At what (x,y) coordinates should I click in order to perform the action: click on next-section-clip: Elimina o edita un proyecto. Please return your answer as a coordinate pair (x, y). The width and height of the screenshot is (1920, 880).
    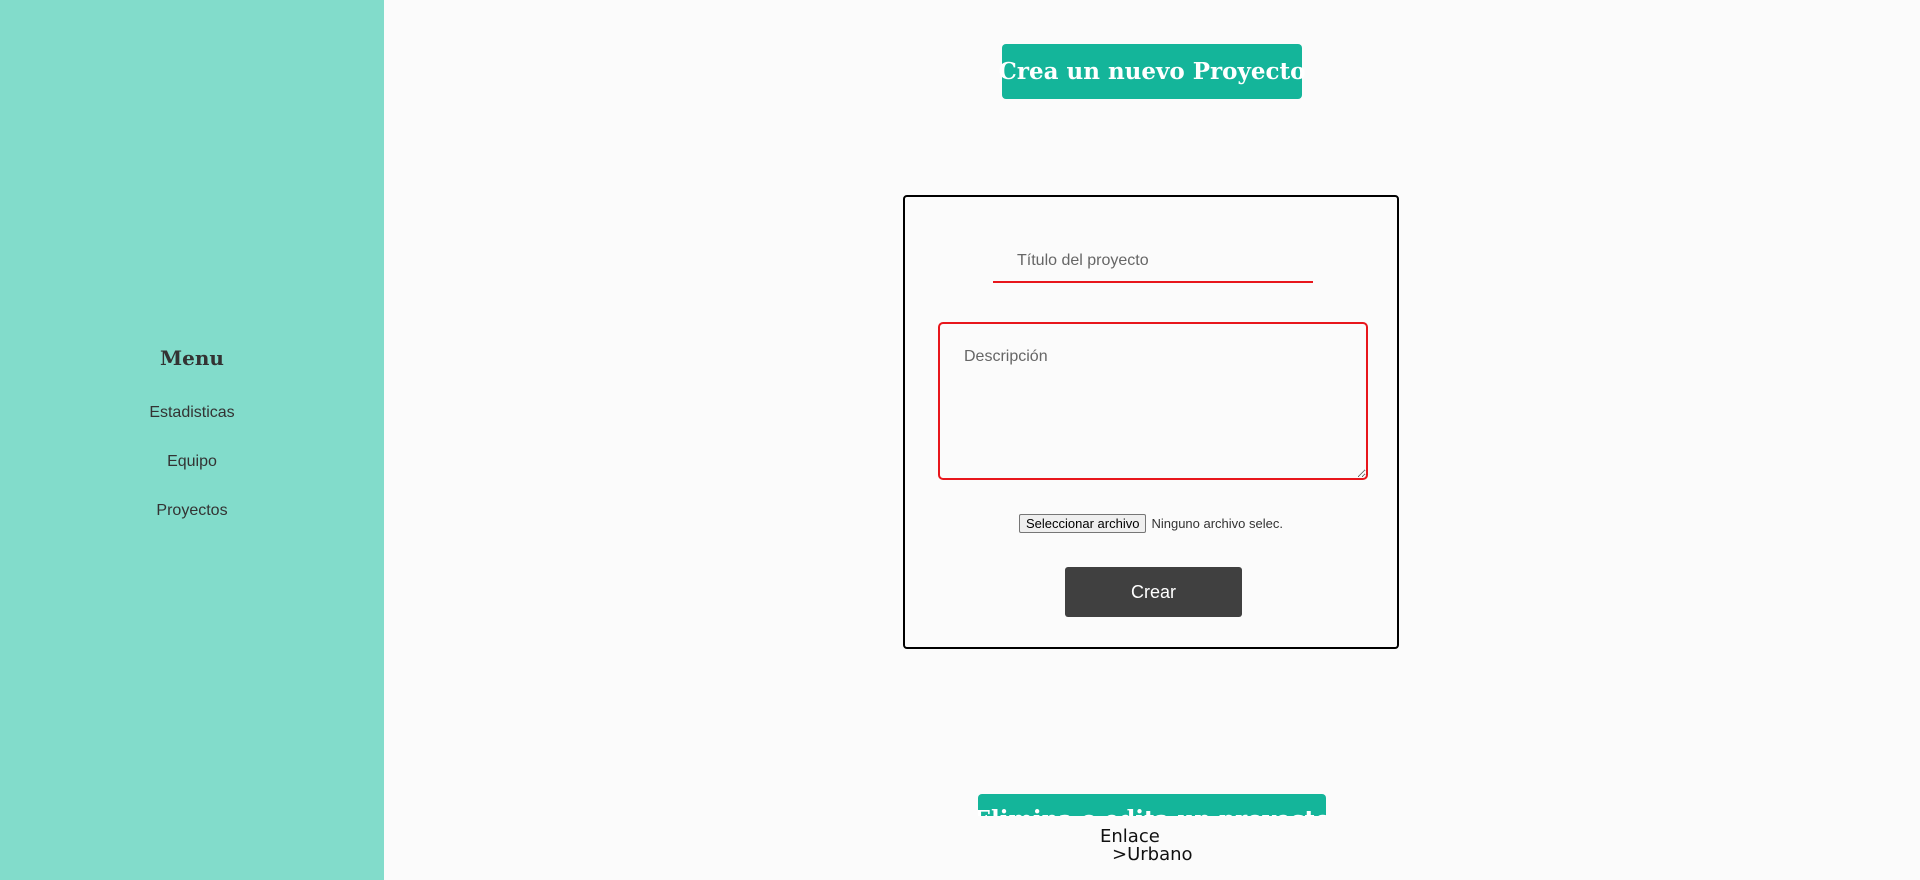
    Looking at the image, I should click on (1152, 805).